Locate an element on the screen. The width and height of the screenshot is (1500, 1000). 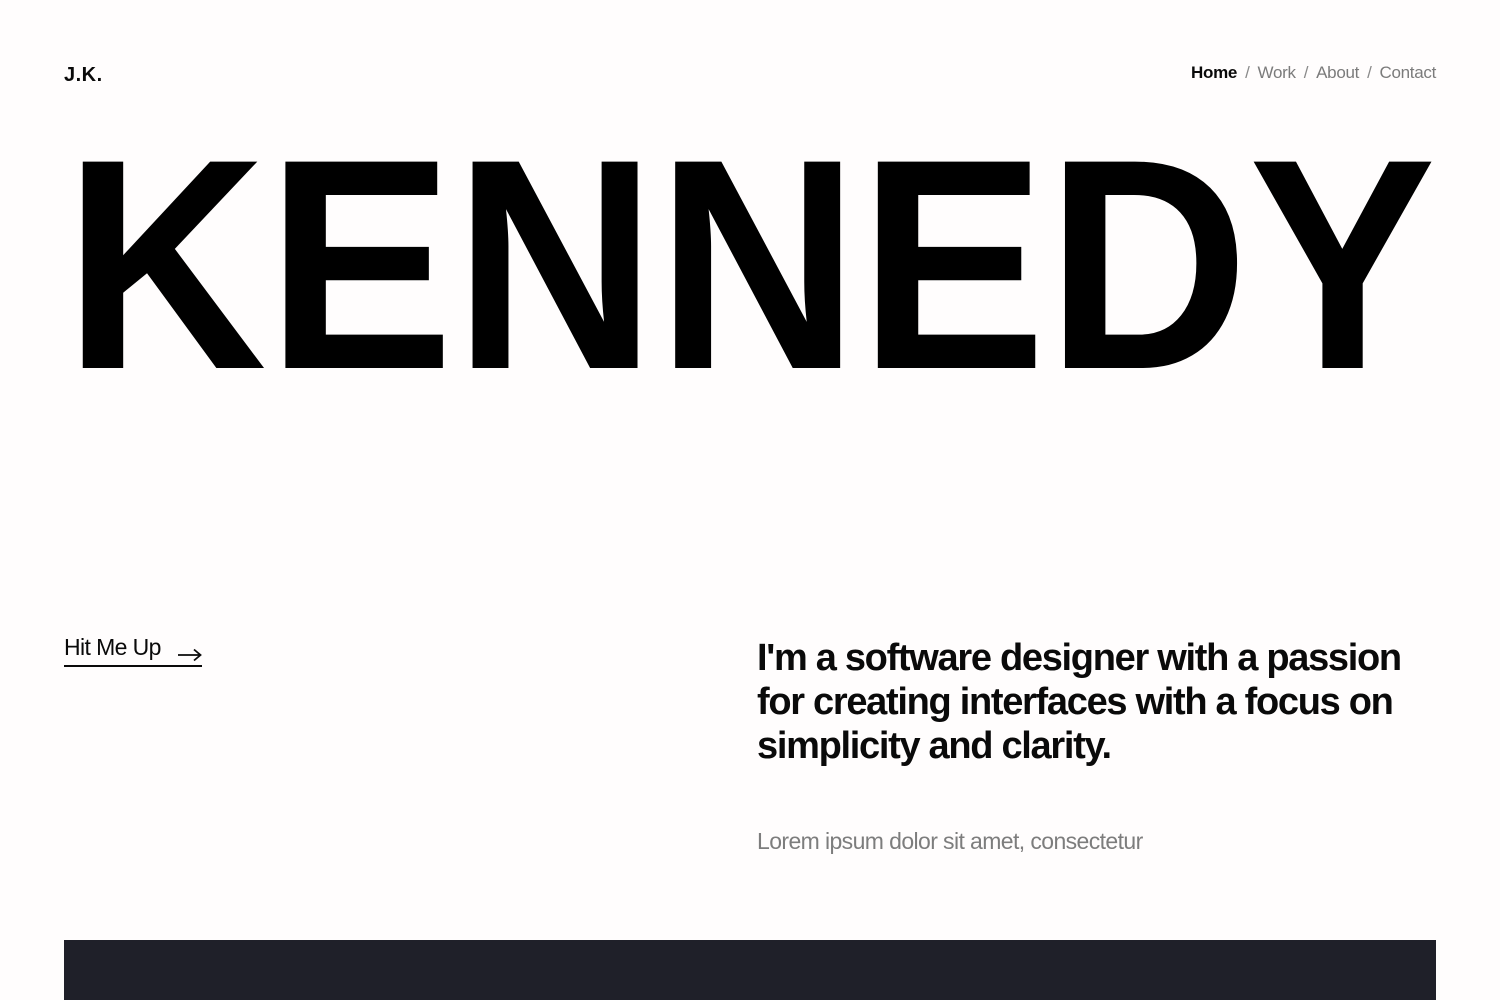
dark-section is located at coordinates (750, 970).